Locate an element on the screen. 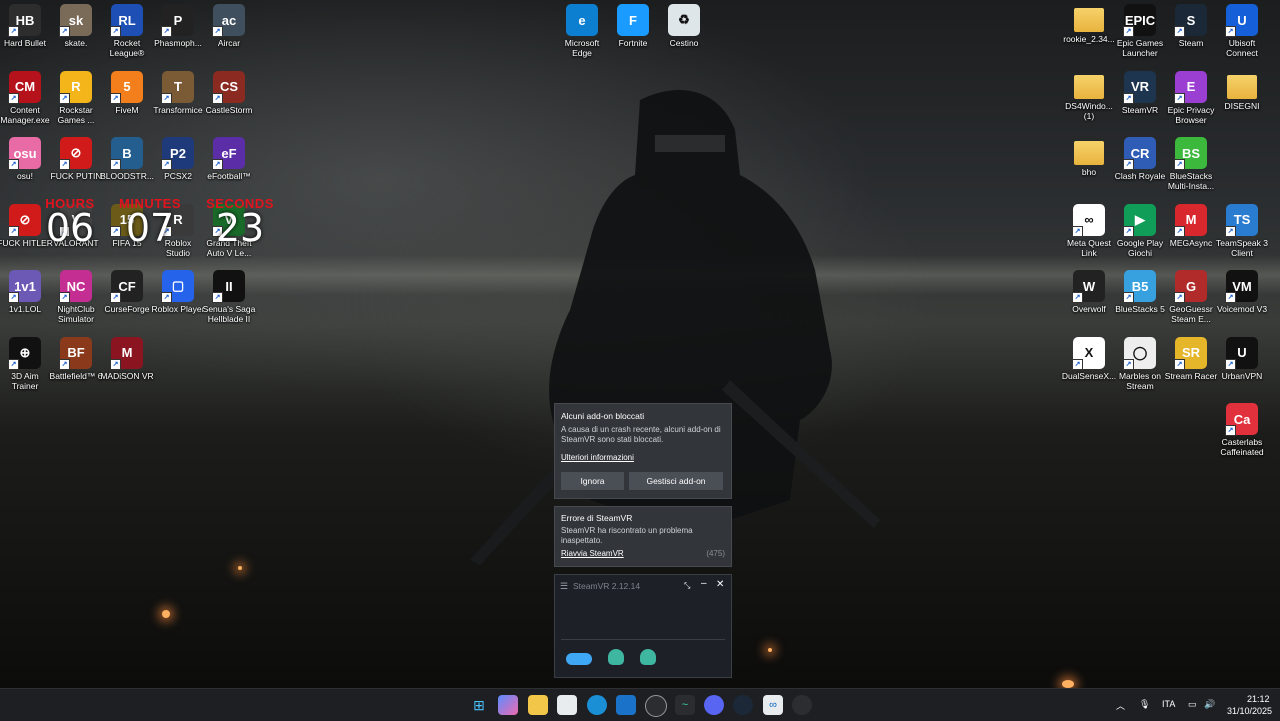  edge-icon is located at coordinates (597, 705).